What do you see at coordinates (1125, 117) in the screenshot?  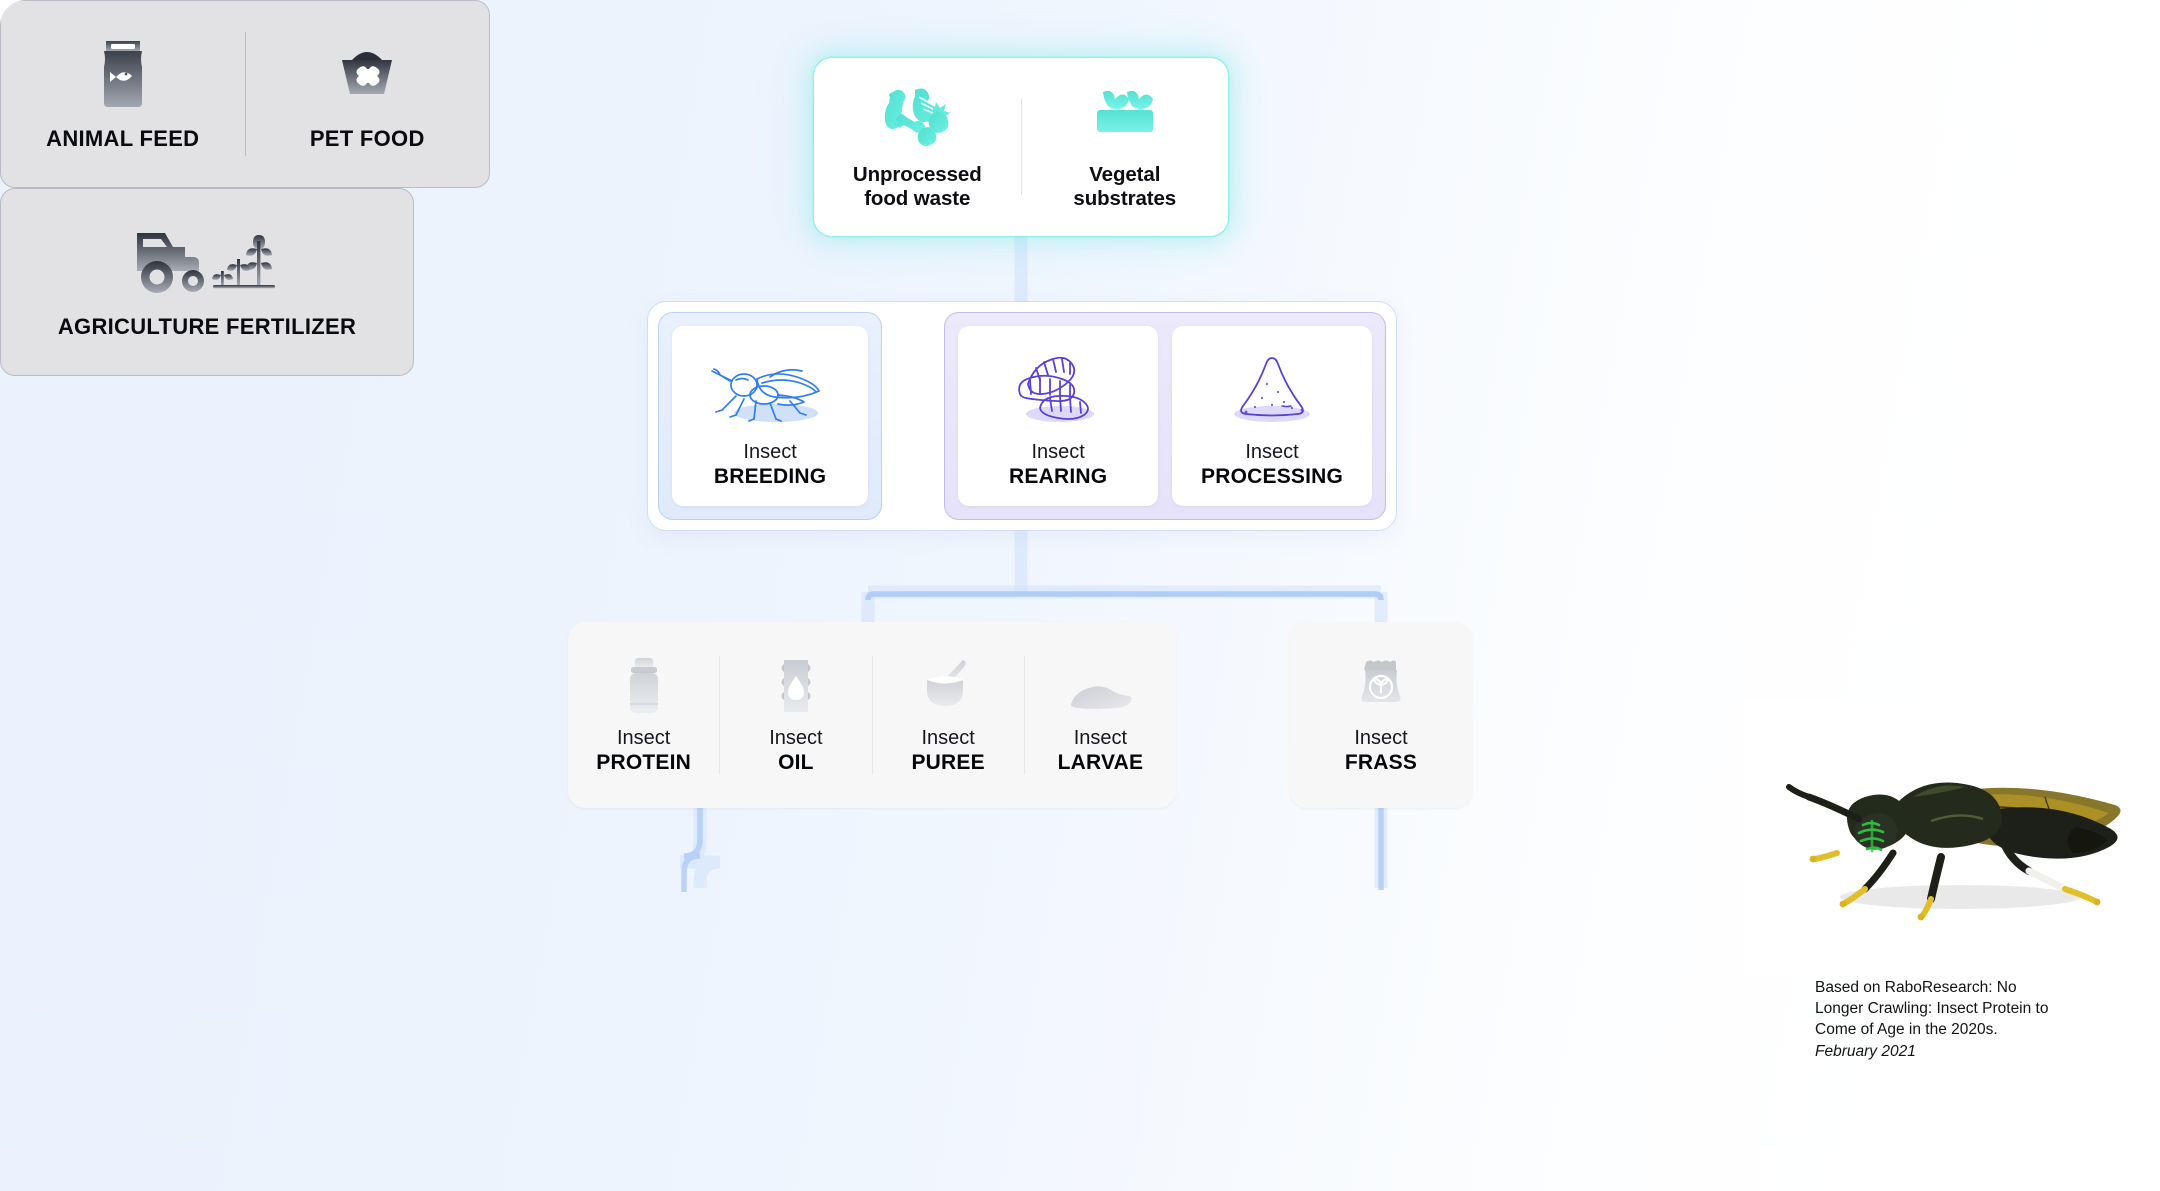 I see `vegetal-substrate-sprouts-icon` at bounding box center [1125, 117].